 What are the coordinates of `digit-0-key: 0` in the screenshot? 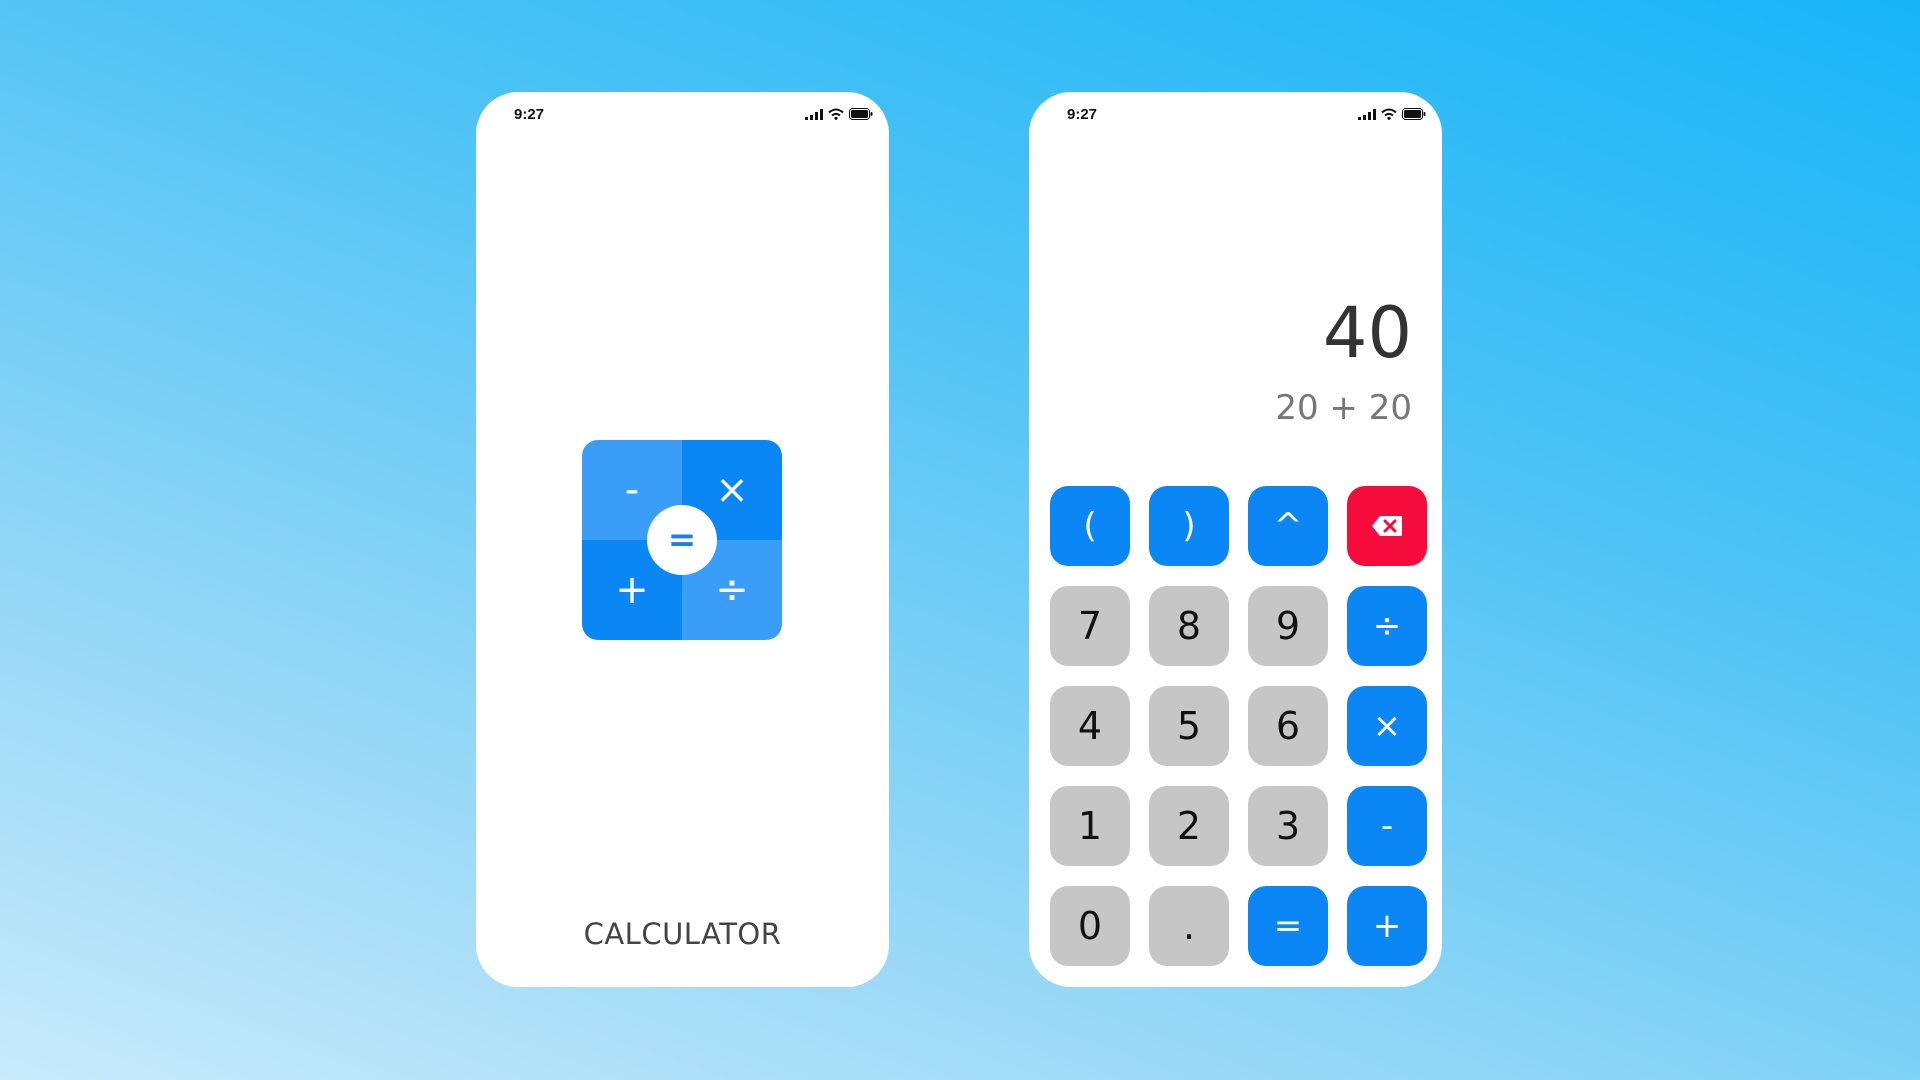 It's located at (1090, 926).